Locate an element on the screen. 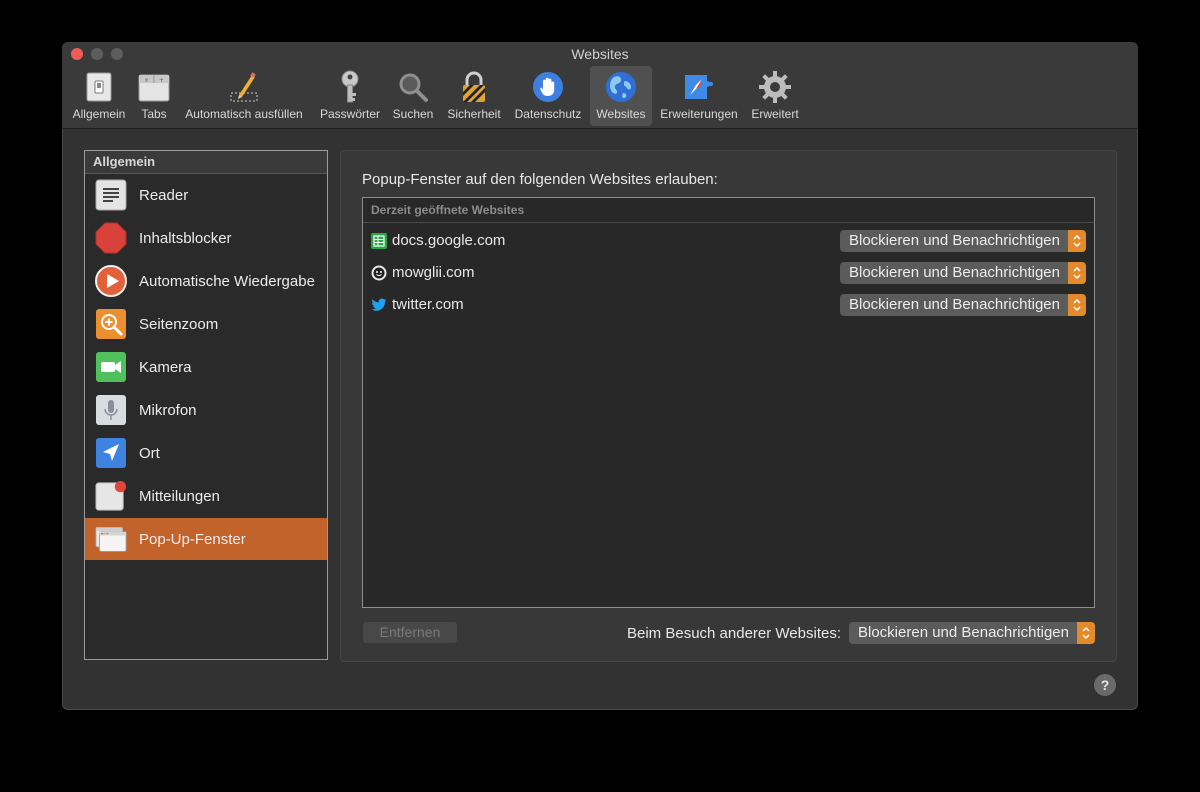 The height and width of the screenshot is (792, 1200). key-icon is located at coordinates (350, 87).